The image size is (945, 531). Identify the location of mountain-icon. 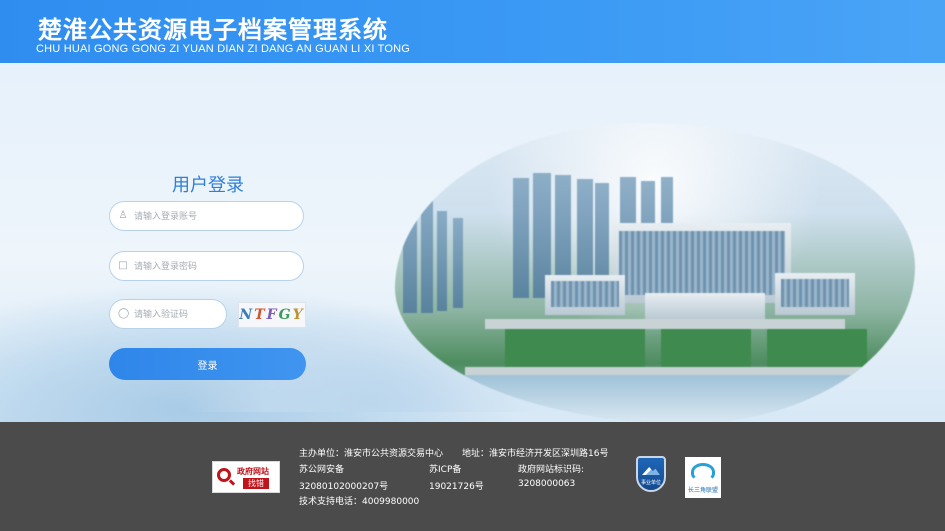
(651, 471).